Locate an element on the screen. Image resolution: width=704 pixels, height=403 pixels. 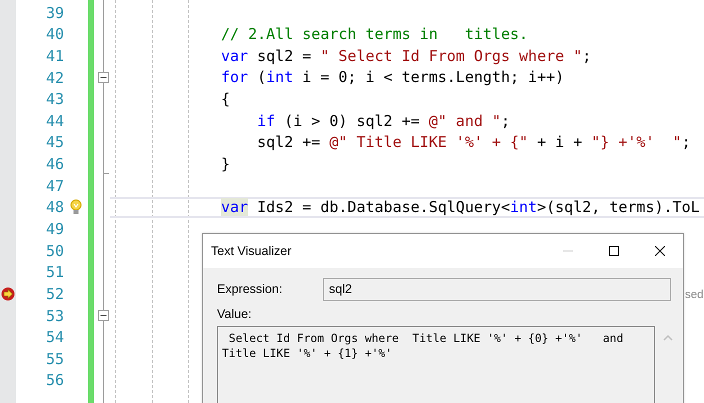
line-number: 55 is located at coordinates (55, 359).